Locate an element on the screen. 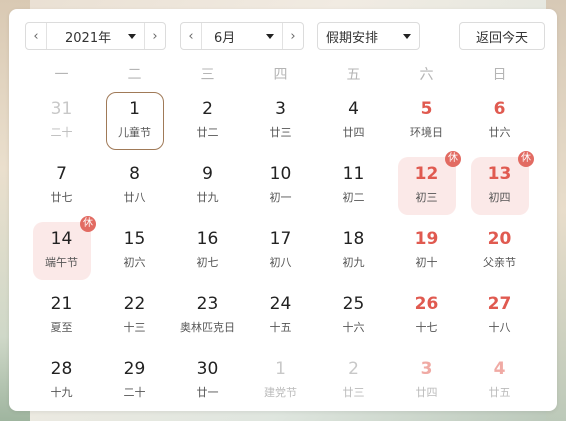  day-cell: 11 初二 is located at coordinates (353, 189).